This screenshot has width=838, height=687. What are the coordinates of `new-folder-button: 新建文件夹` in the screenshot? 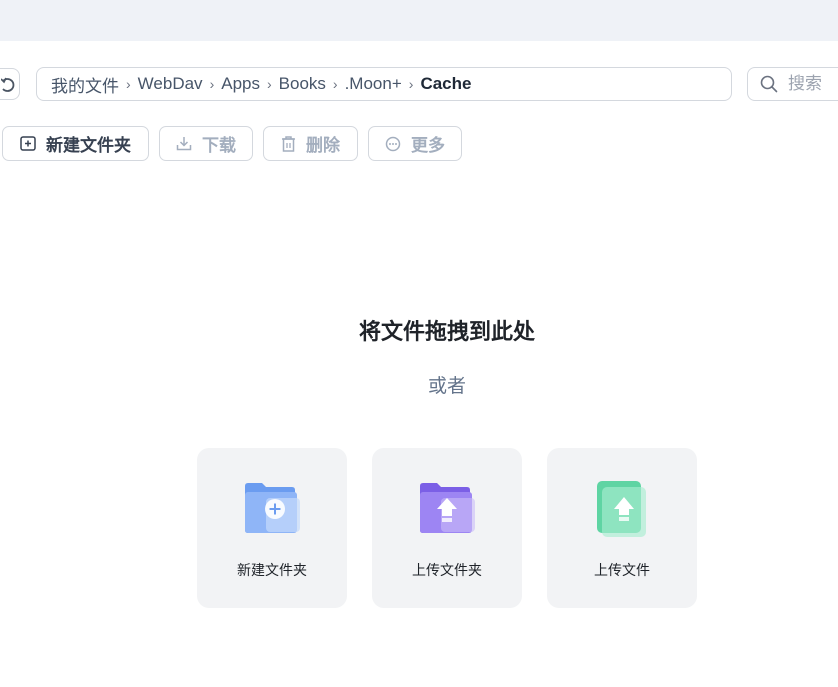 It's located at (75, 143).